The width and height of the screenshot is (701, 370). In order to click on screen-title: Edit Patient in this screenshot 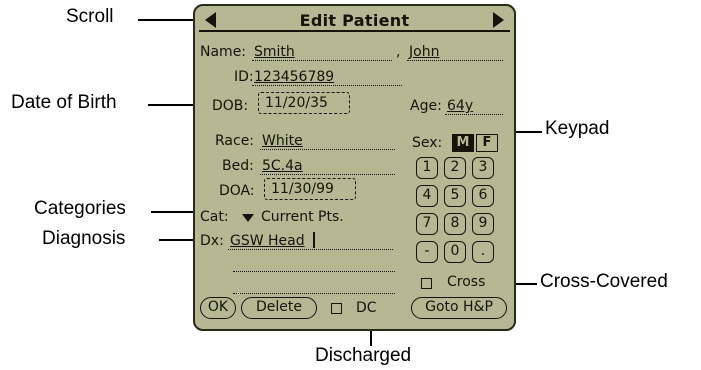, I will do `click(354, 20)`.